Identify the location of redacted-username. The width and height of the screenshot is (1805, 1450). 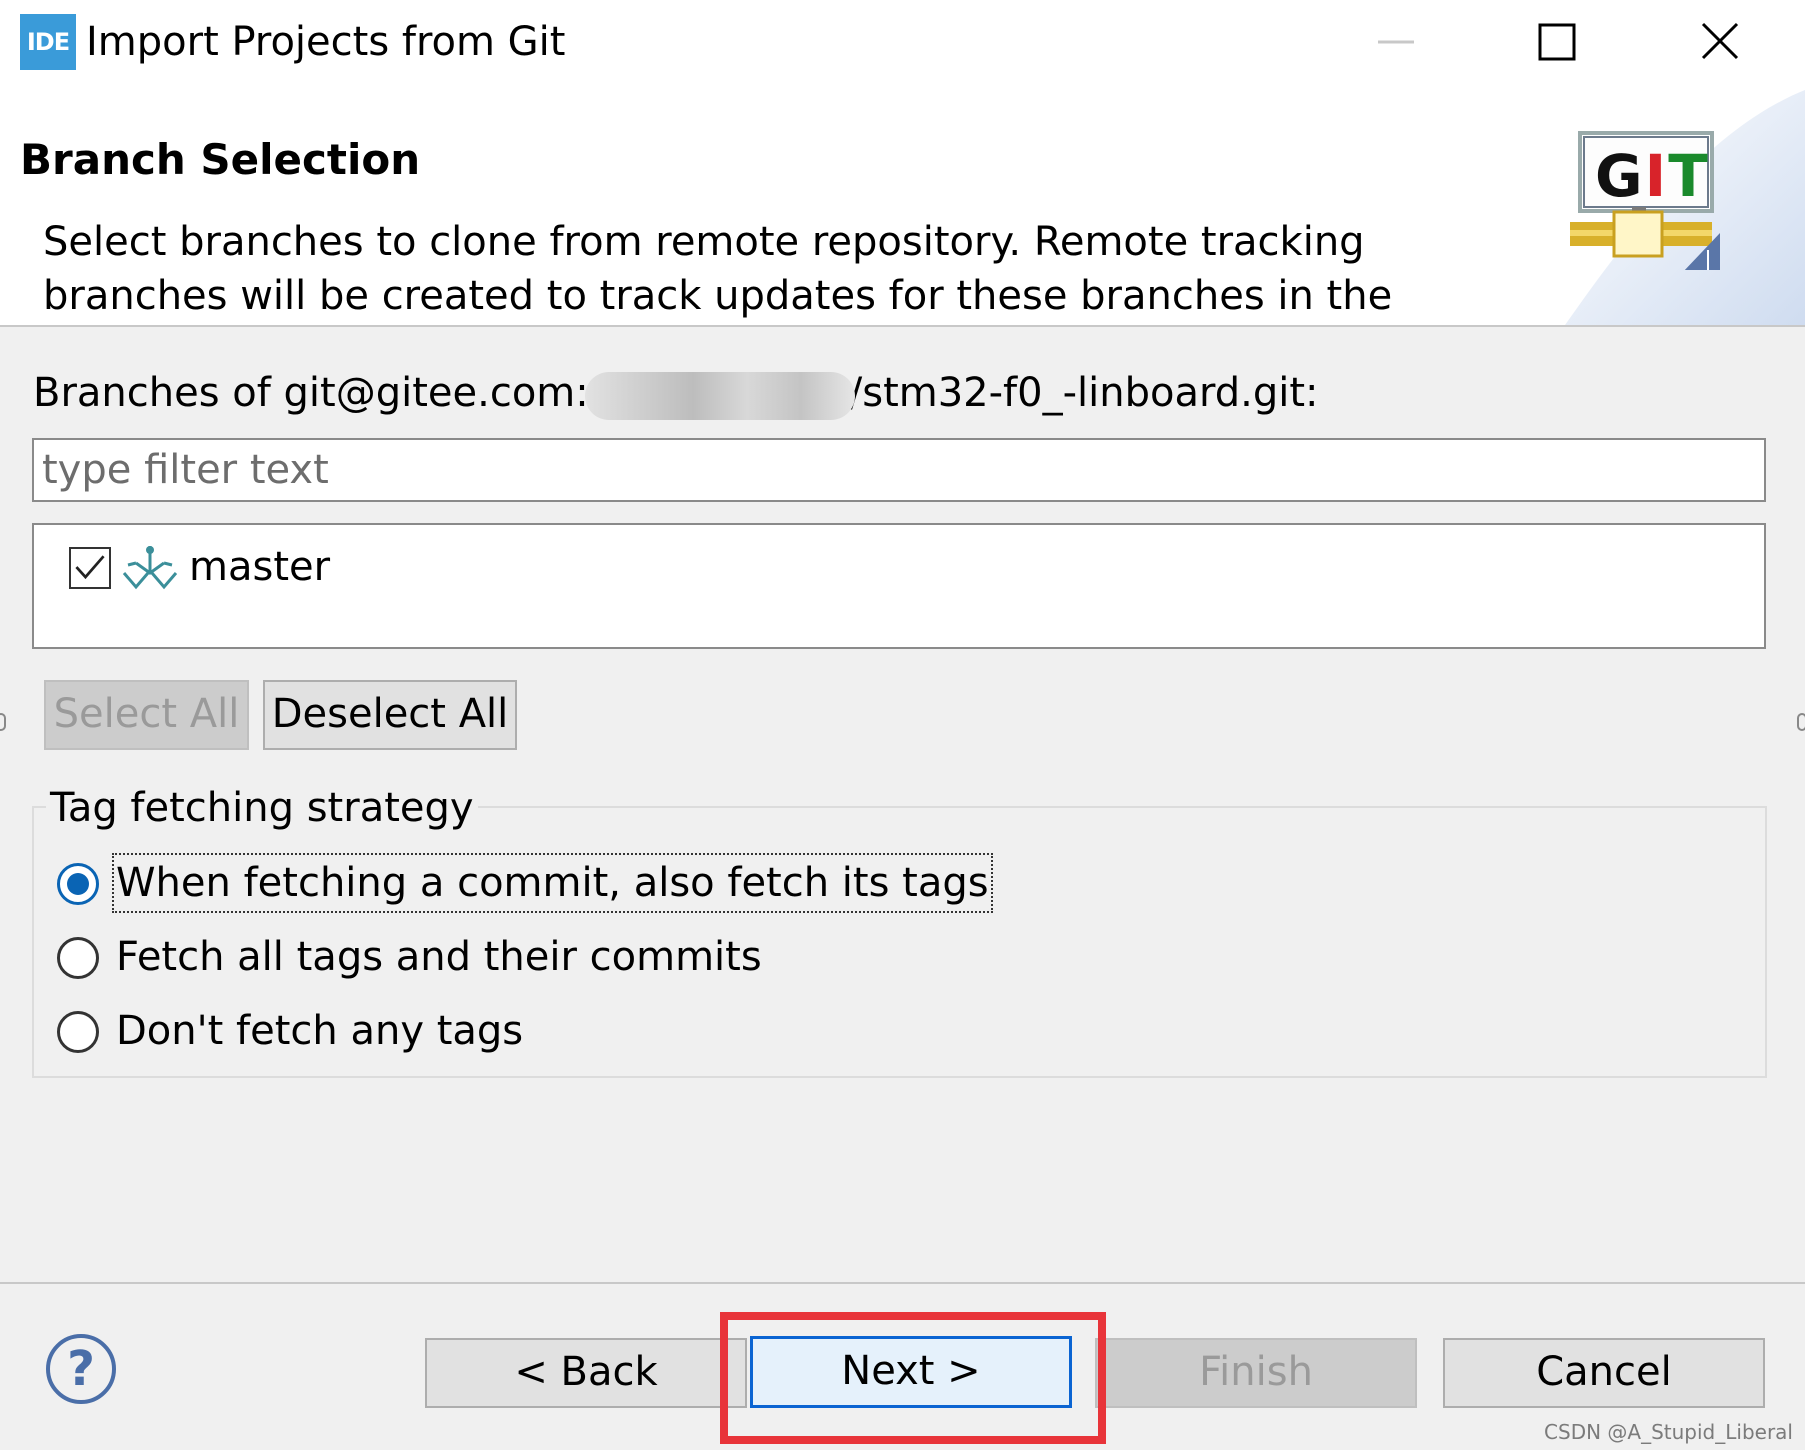
(720, 396).